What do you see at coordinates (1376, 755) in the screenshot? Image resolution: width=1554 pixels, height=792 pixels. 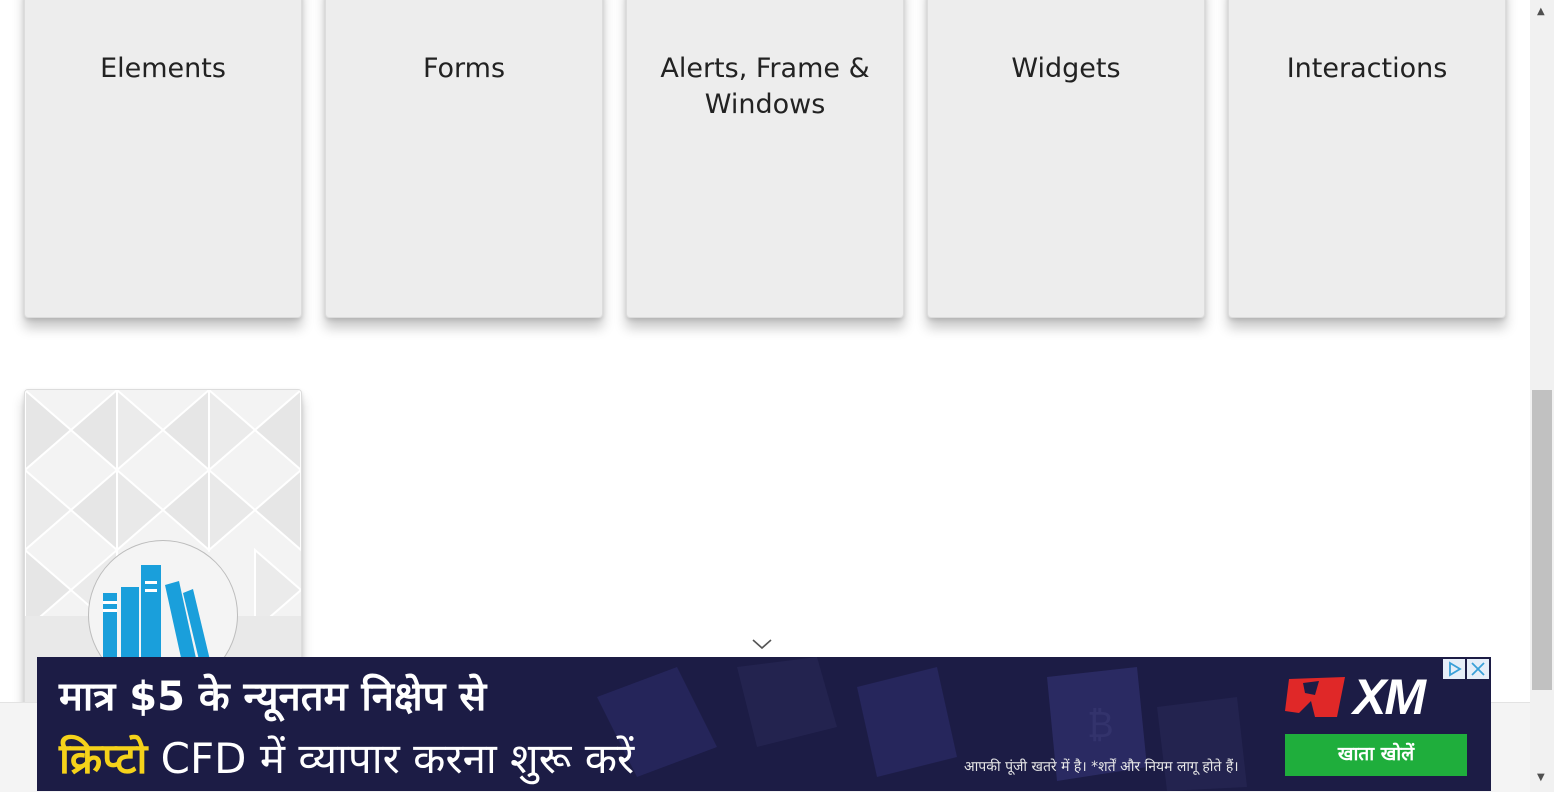 I see `open-account-button: खाता खोलें` at bounding box center [1376, 755].